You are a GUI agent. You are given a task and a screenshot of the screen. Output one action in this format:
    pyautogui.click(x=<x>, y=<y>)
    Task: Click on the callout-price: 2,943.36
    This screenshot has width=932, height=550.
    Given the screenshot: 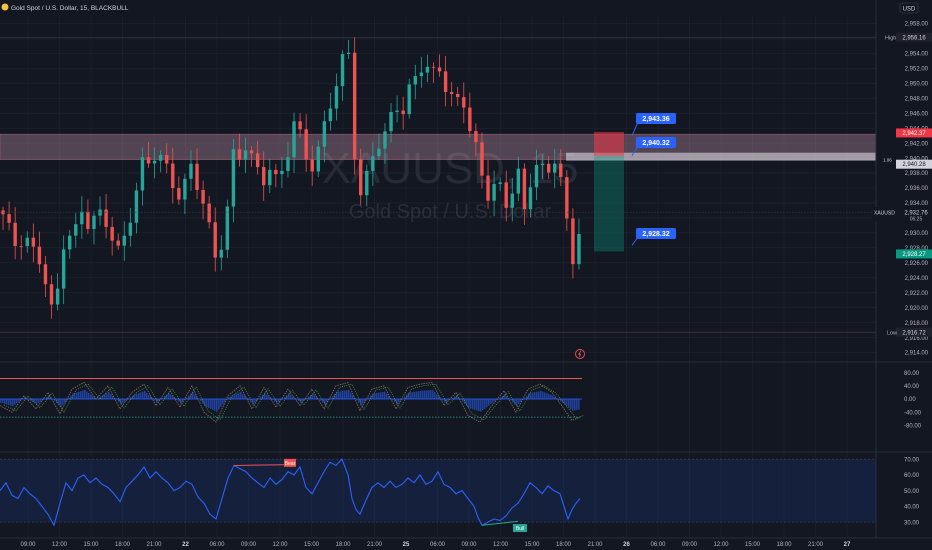 What is the action you would take?
    pyautogui.click(x=655, y=119)
    